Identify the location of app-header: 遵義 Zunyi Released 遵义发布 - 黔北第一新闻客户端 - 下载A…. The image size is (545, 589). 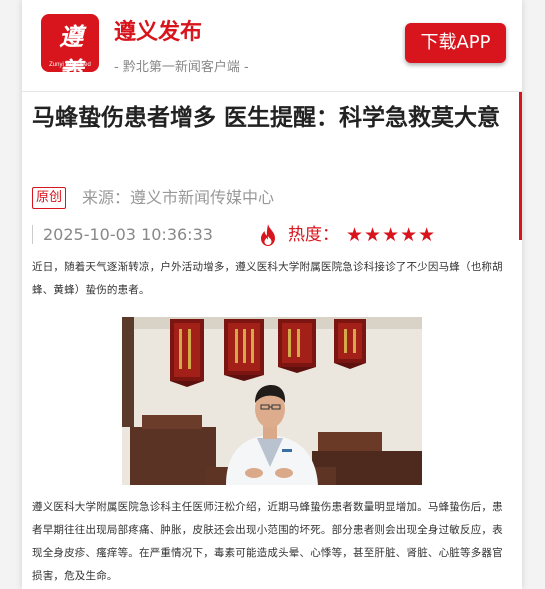
(272, 46).